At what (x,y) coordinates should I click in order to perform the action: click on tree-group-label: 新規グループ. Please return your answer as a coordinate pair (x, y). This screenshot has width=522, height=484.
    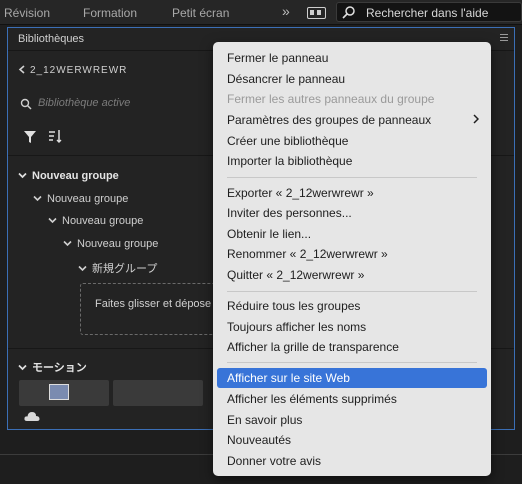
    Looking at the image, I should click on (125, 269).